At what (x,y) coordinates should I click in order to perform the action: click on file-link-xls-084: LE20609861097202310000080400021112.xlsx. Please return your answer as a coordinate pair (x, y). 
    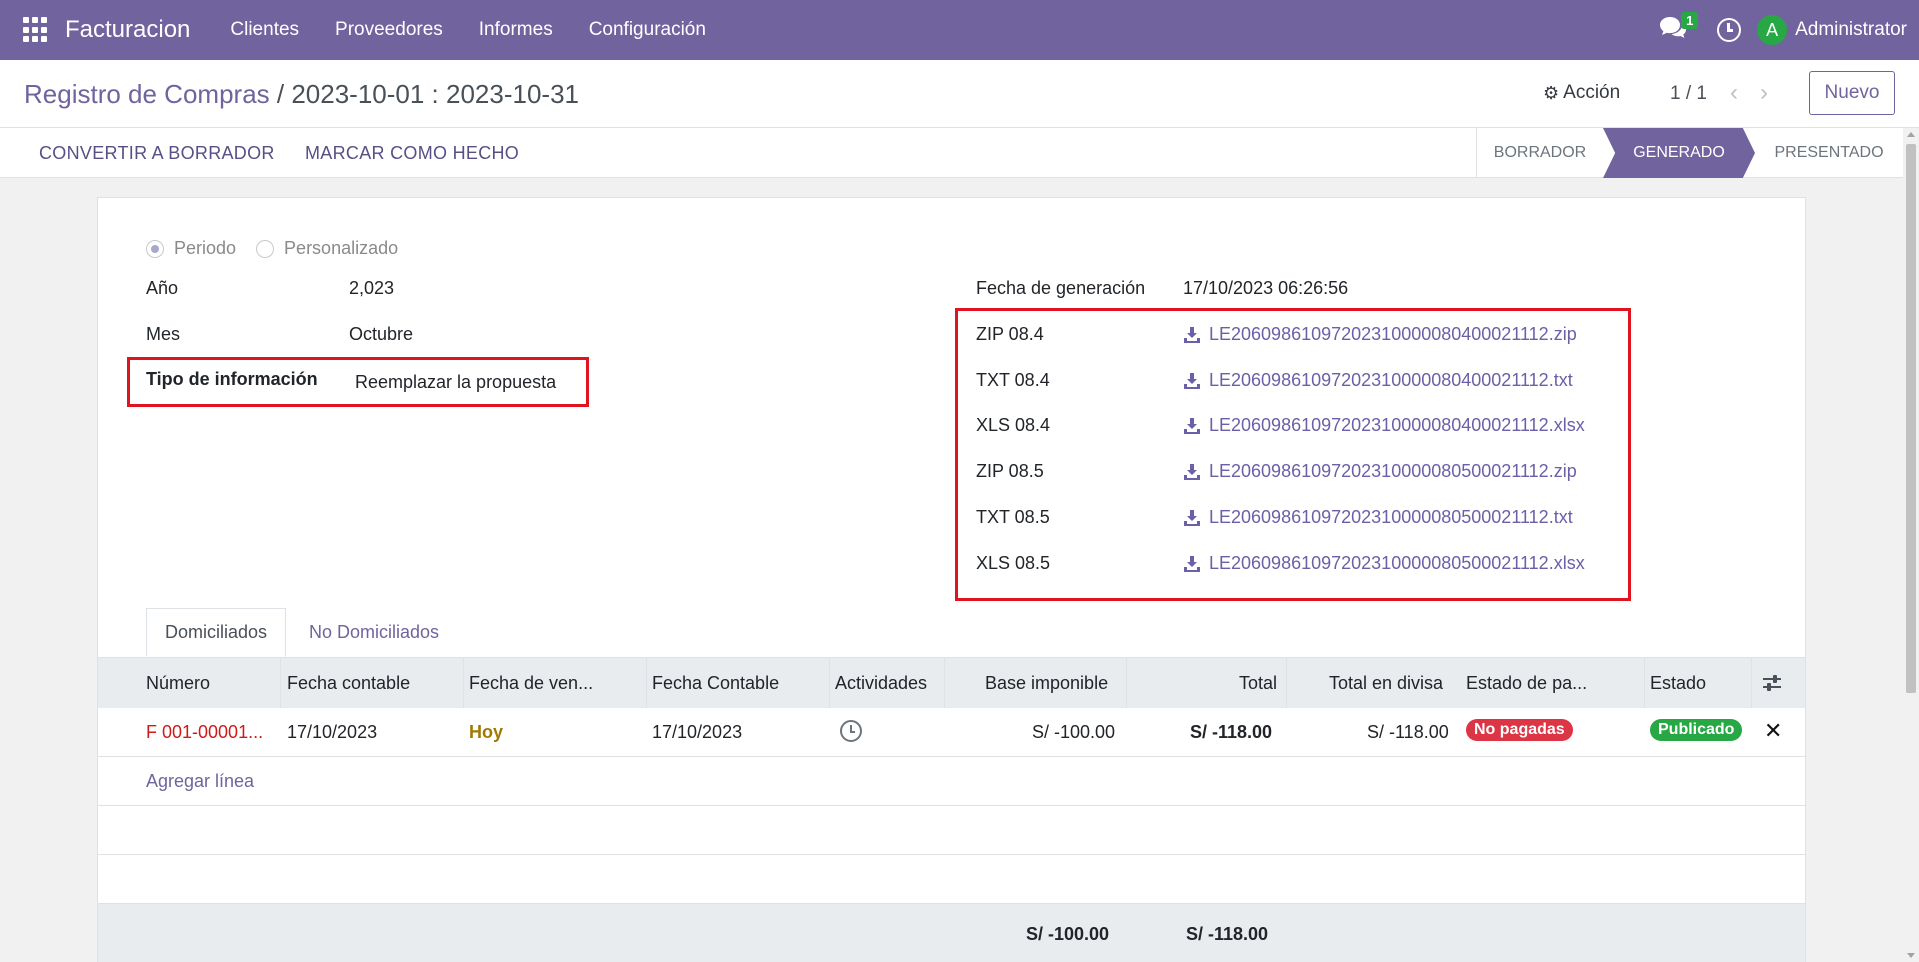
    Looking at the image, I should click on (1384, 425).